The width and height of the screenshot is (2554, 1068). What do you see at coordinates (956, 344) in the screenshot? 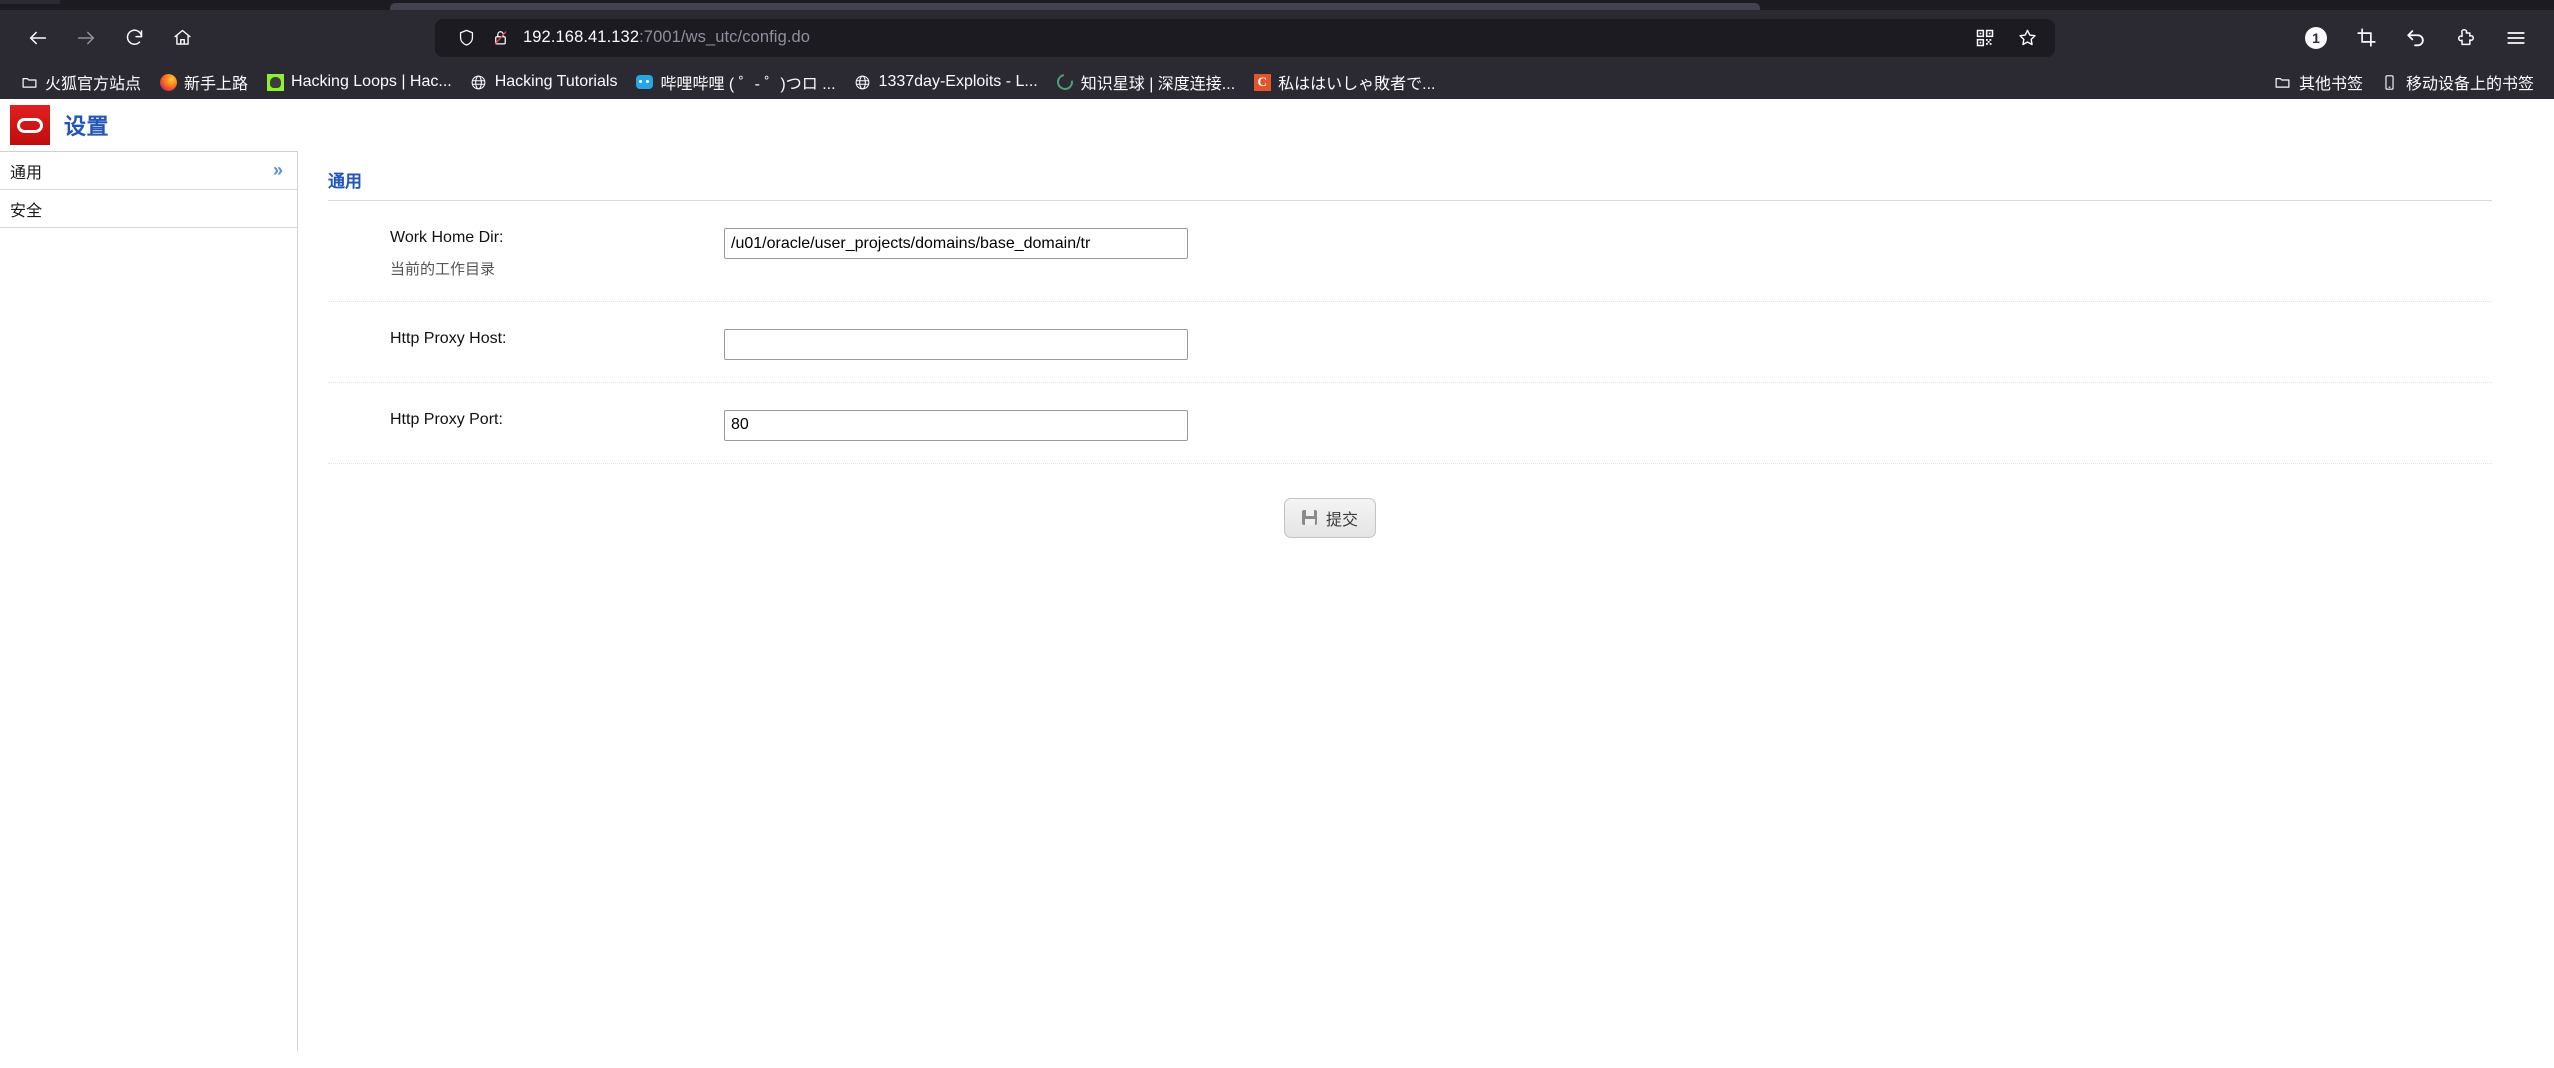
I see `http-proxy-host-input` at bounding box center [956, 344].